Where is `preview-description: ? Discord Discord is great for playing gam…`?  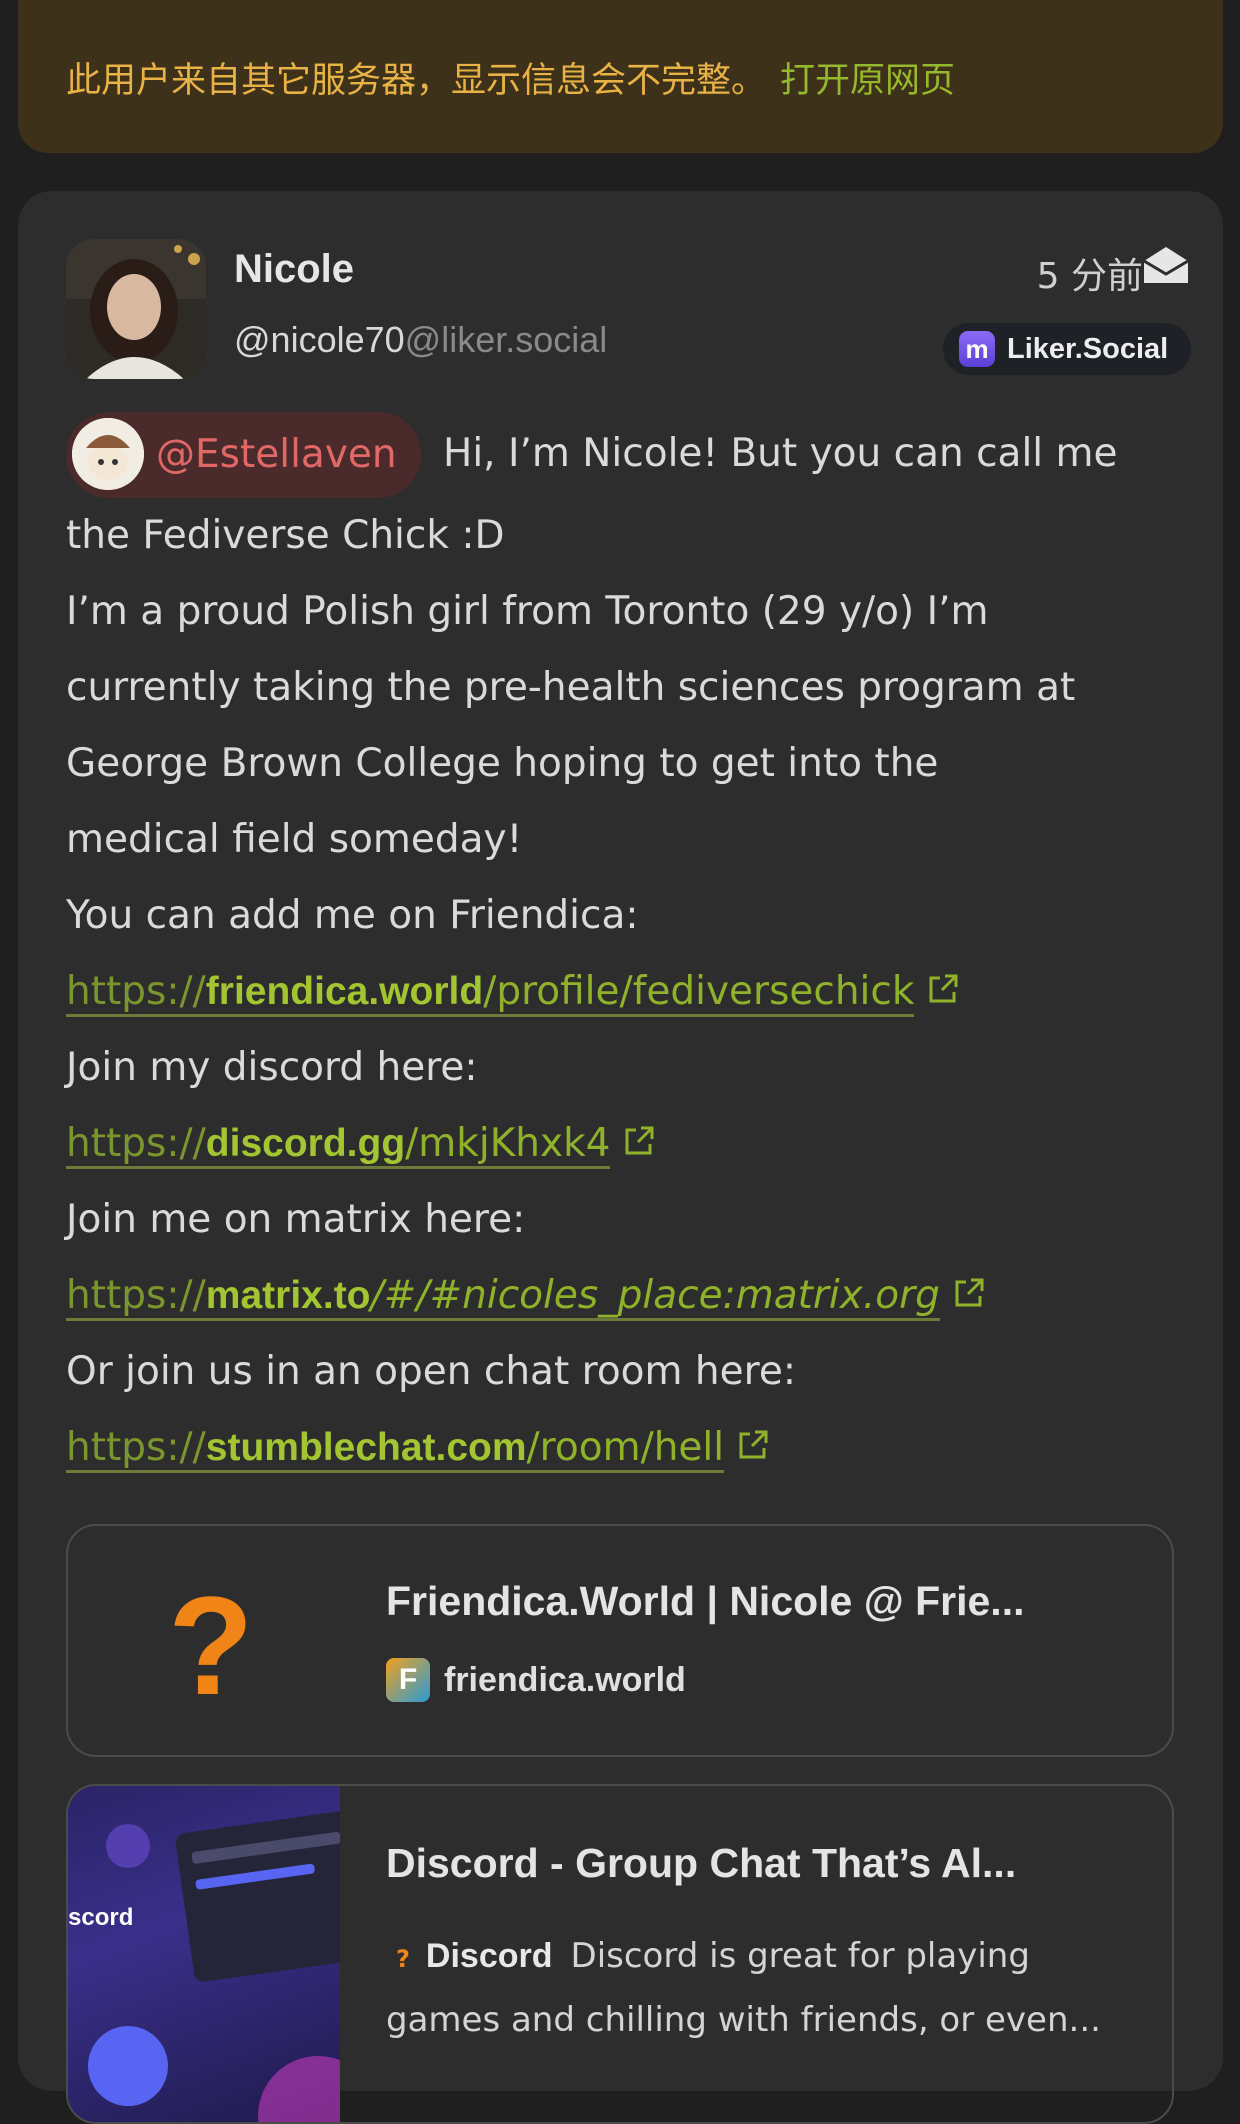
preview-description: ? Discord Discord is great for playing gam… is located at coordinates (766, 1988).